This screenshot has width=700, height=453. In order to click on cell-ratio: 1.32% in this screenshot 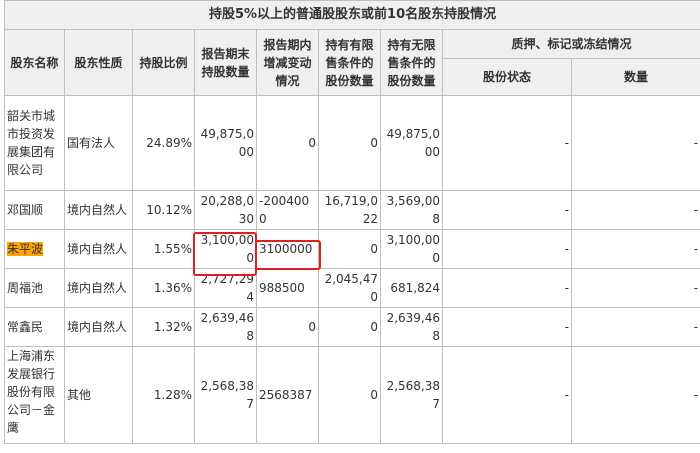, I will do `click(163, 327)`.